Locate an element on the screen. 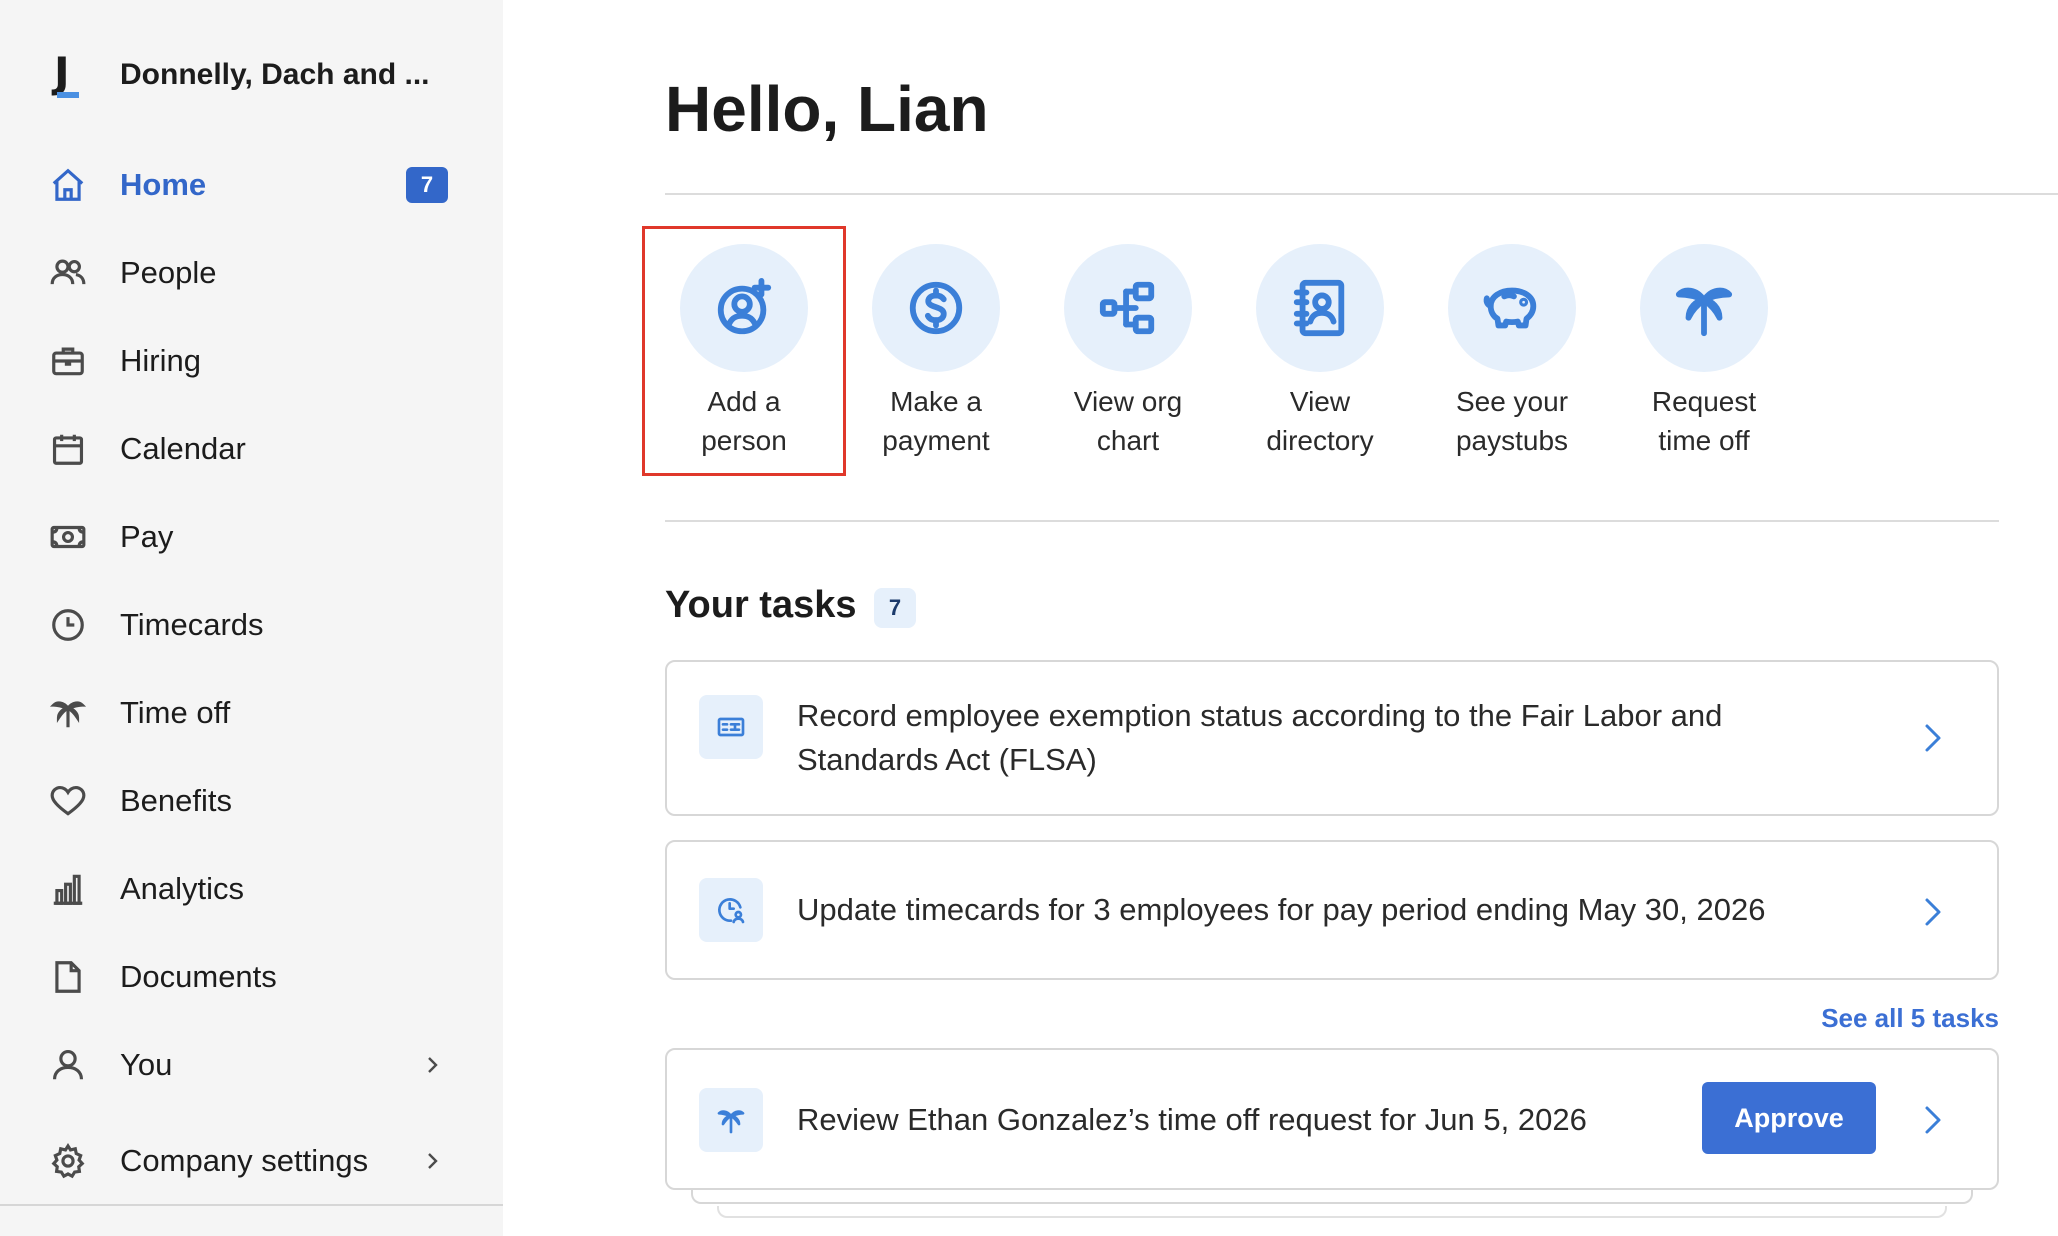  tasks-count-badge: 7 is located at coordinates (895, 608).